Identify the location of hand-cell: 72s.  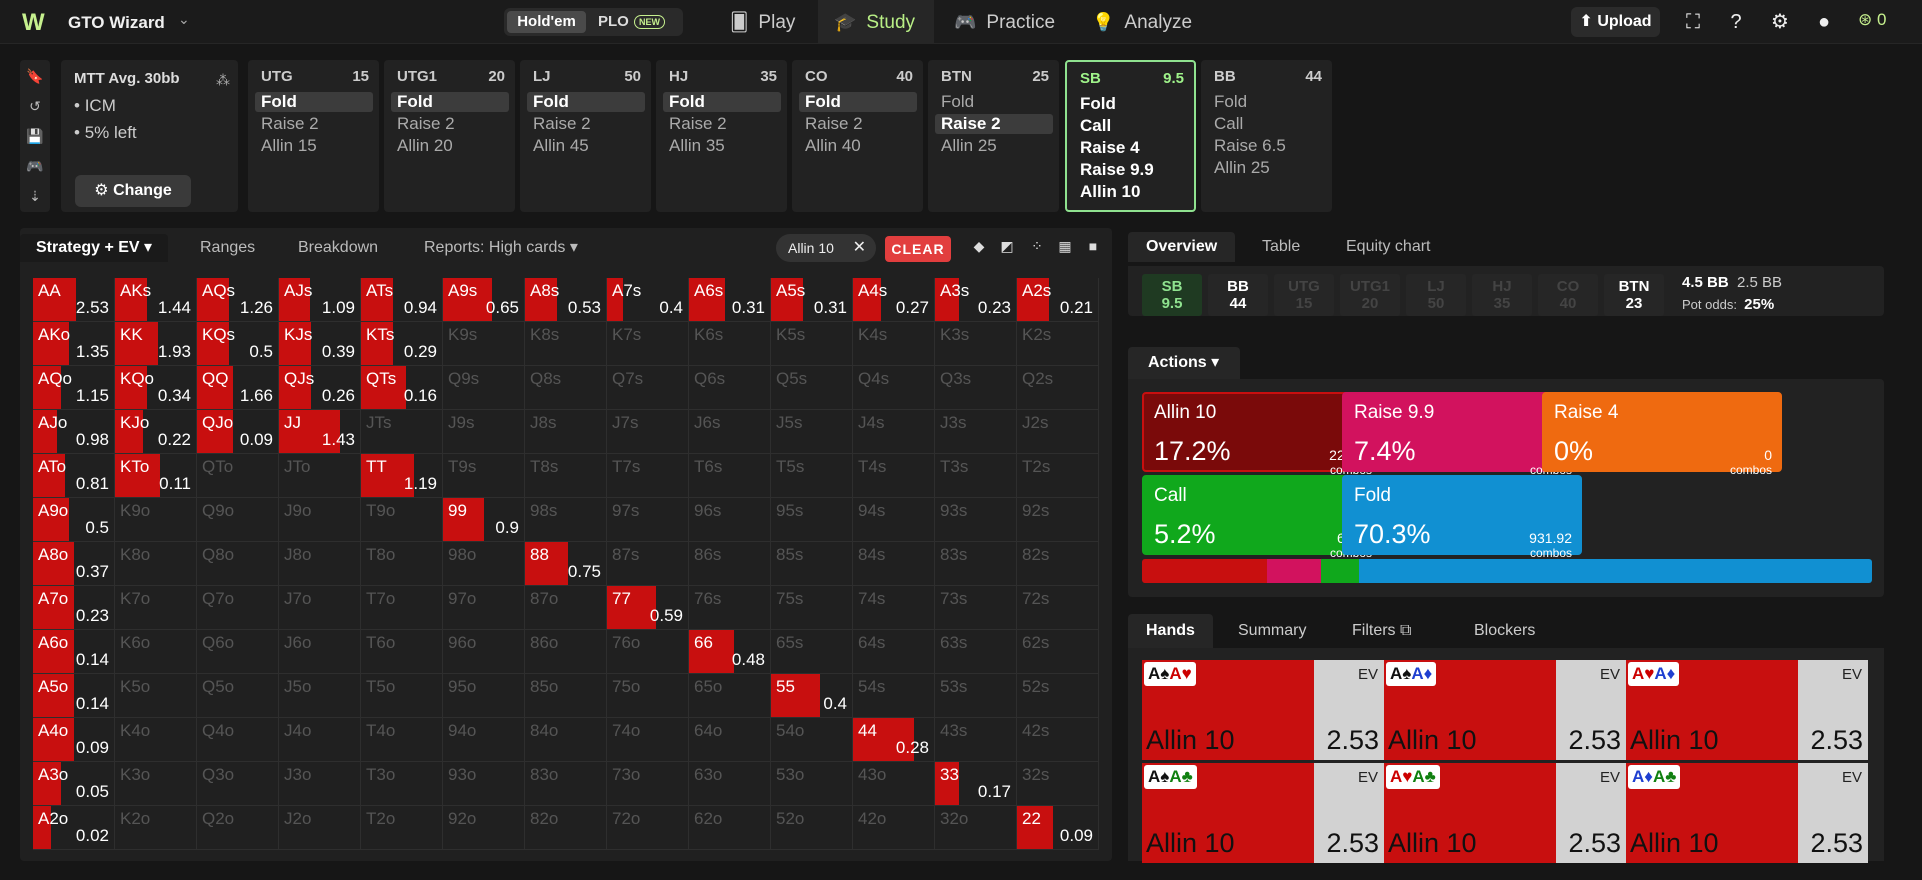
(1058, 608).